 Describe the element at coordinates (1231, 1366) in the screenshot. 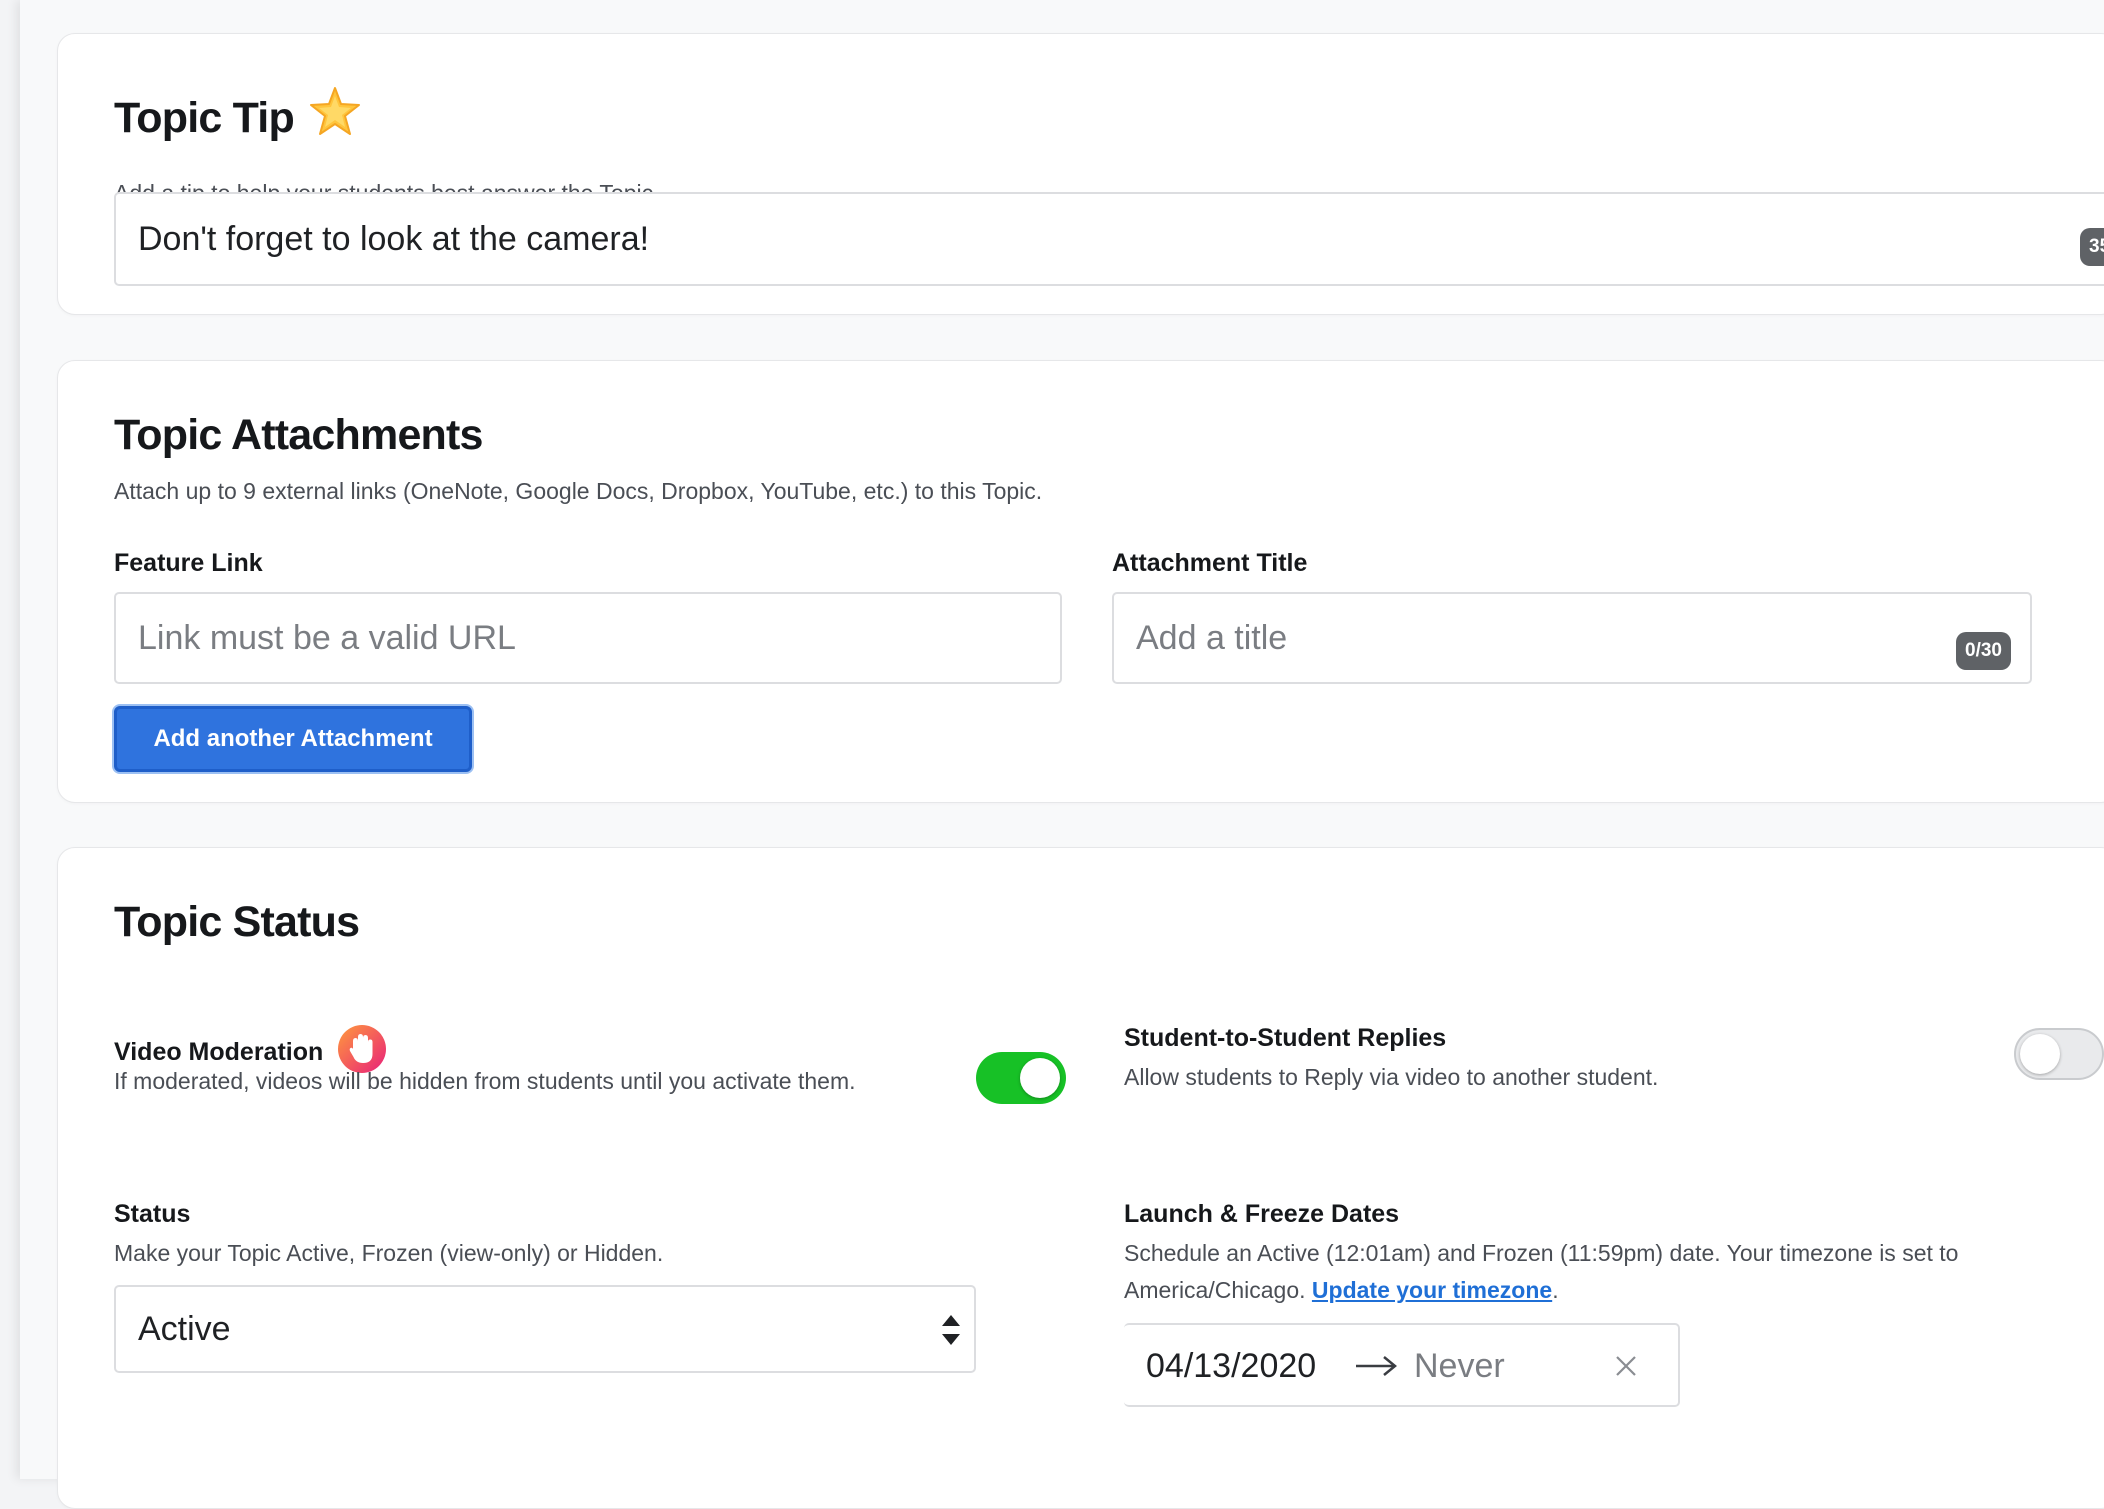

I see `launch-date-value: 04/13/2020` at that location.